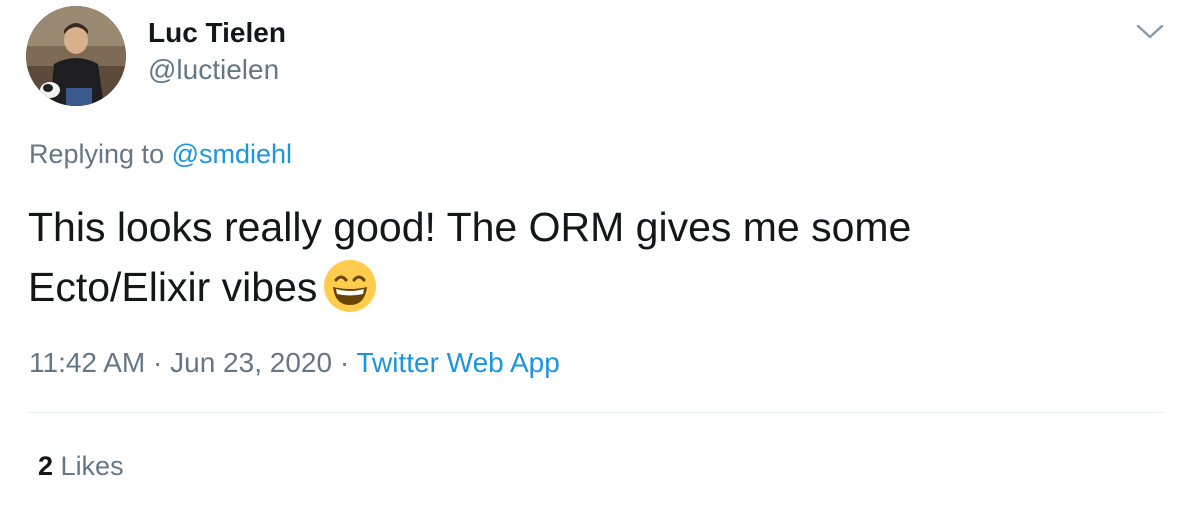 The width and height of the screenshot is (1192, 514). I want to click on tweet-source-link: Twitter Web App, so click(457, 362).